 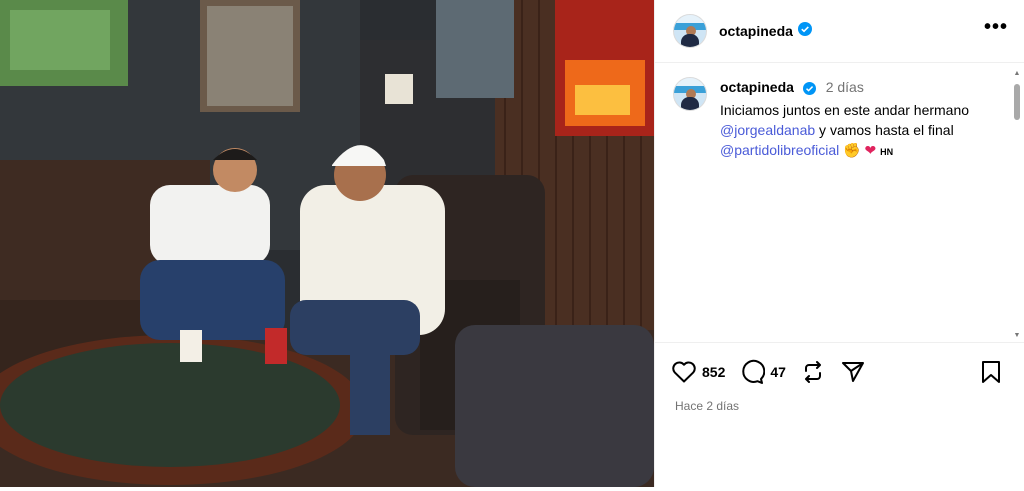 I want to click on comments-scrollbar: ▲ ▼, so click(x=1017, y=205).